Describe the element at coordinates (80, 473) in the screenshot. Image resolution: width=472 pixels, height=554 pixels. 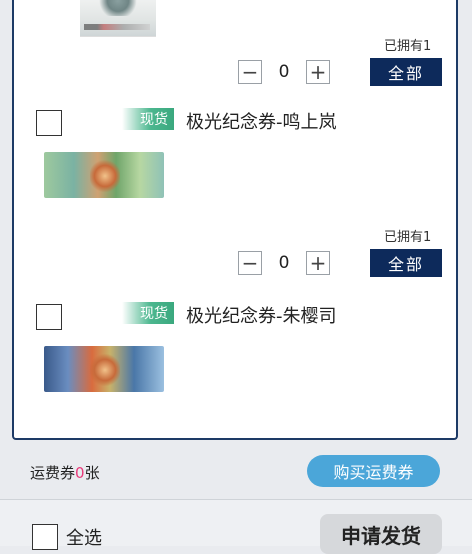
I see `shipping-count: 0` at that location.